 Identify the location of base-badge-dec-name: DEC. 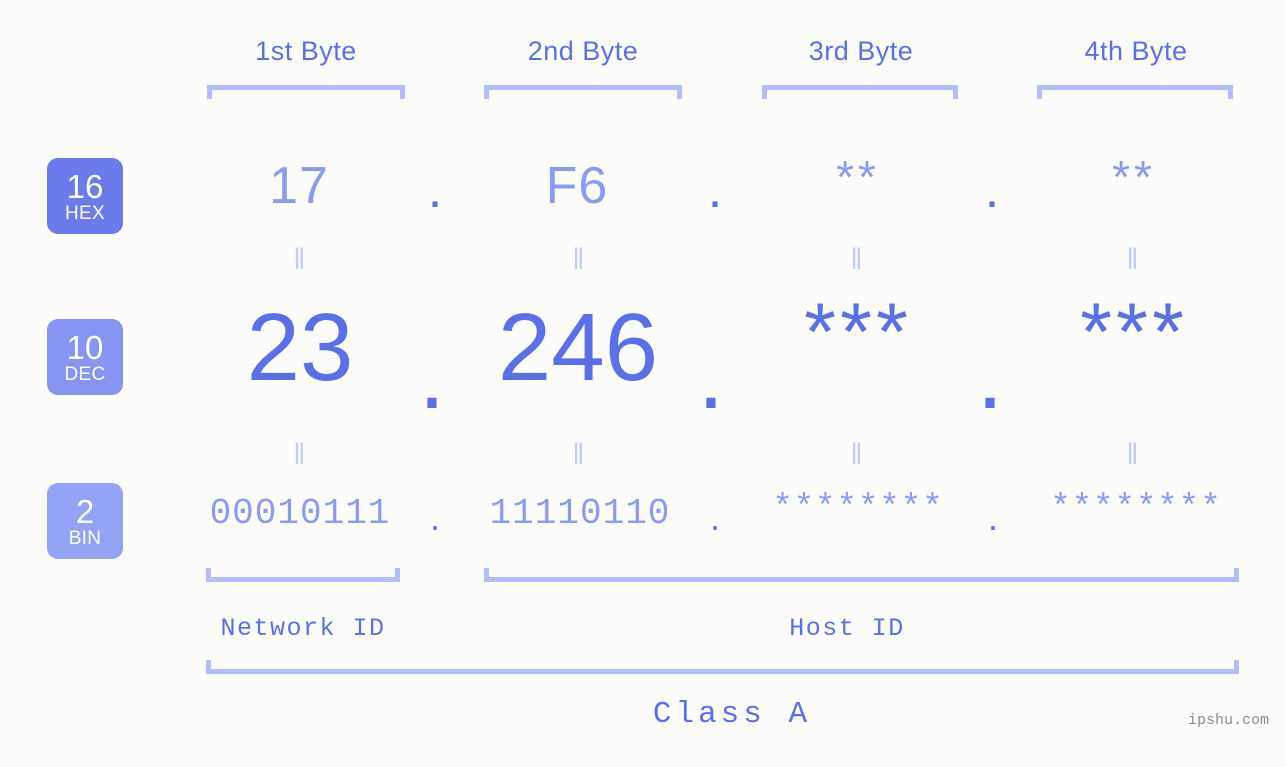
(85, 374).